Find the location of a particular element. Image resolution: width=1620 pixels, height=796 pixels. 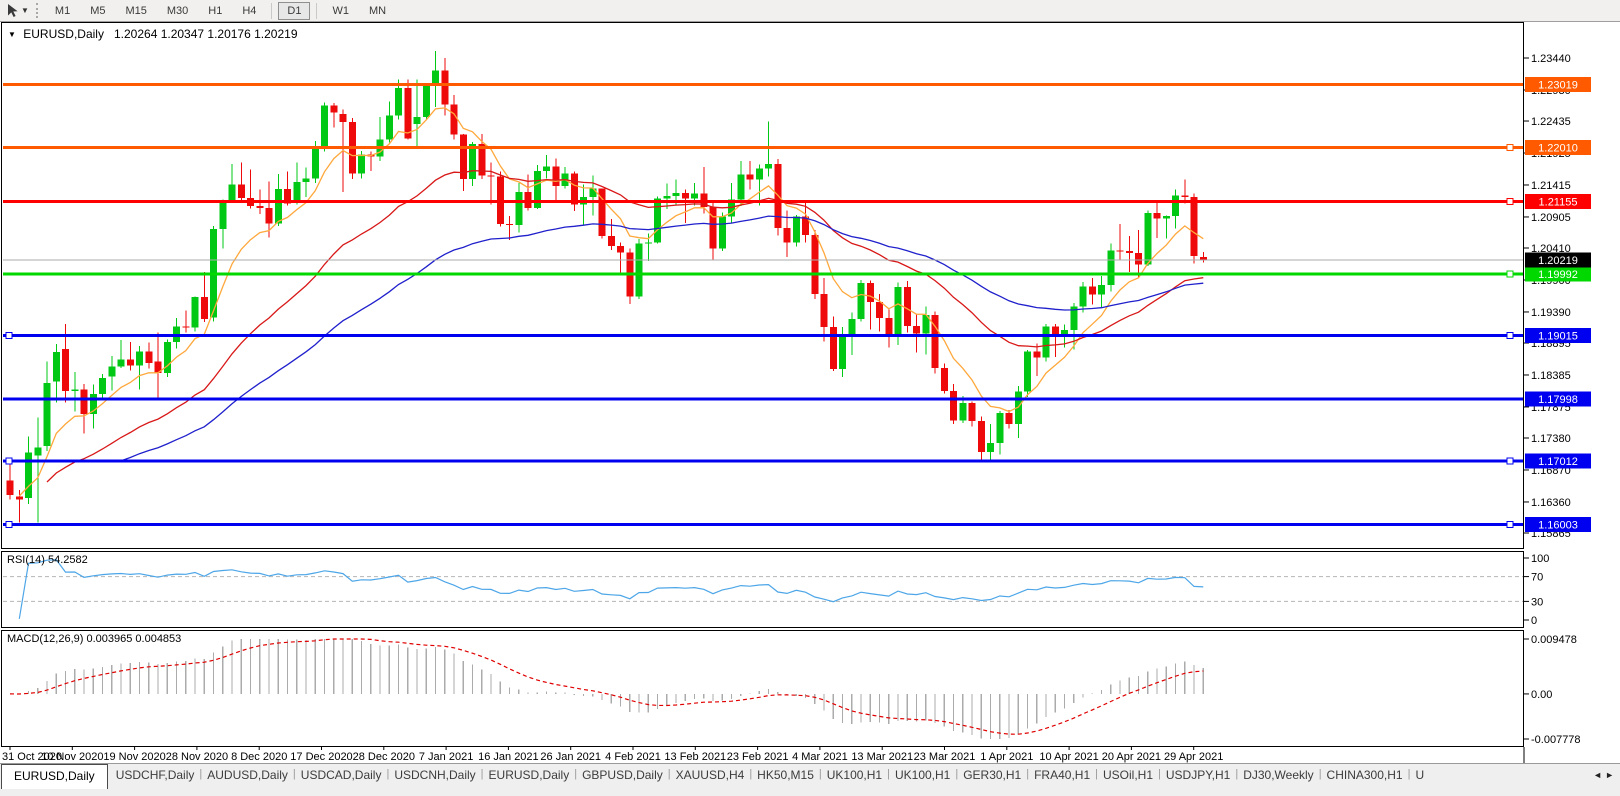

svg-text: 1.17380 is located at coordinates (1551, 439).